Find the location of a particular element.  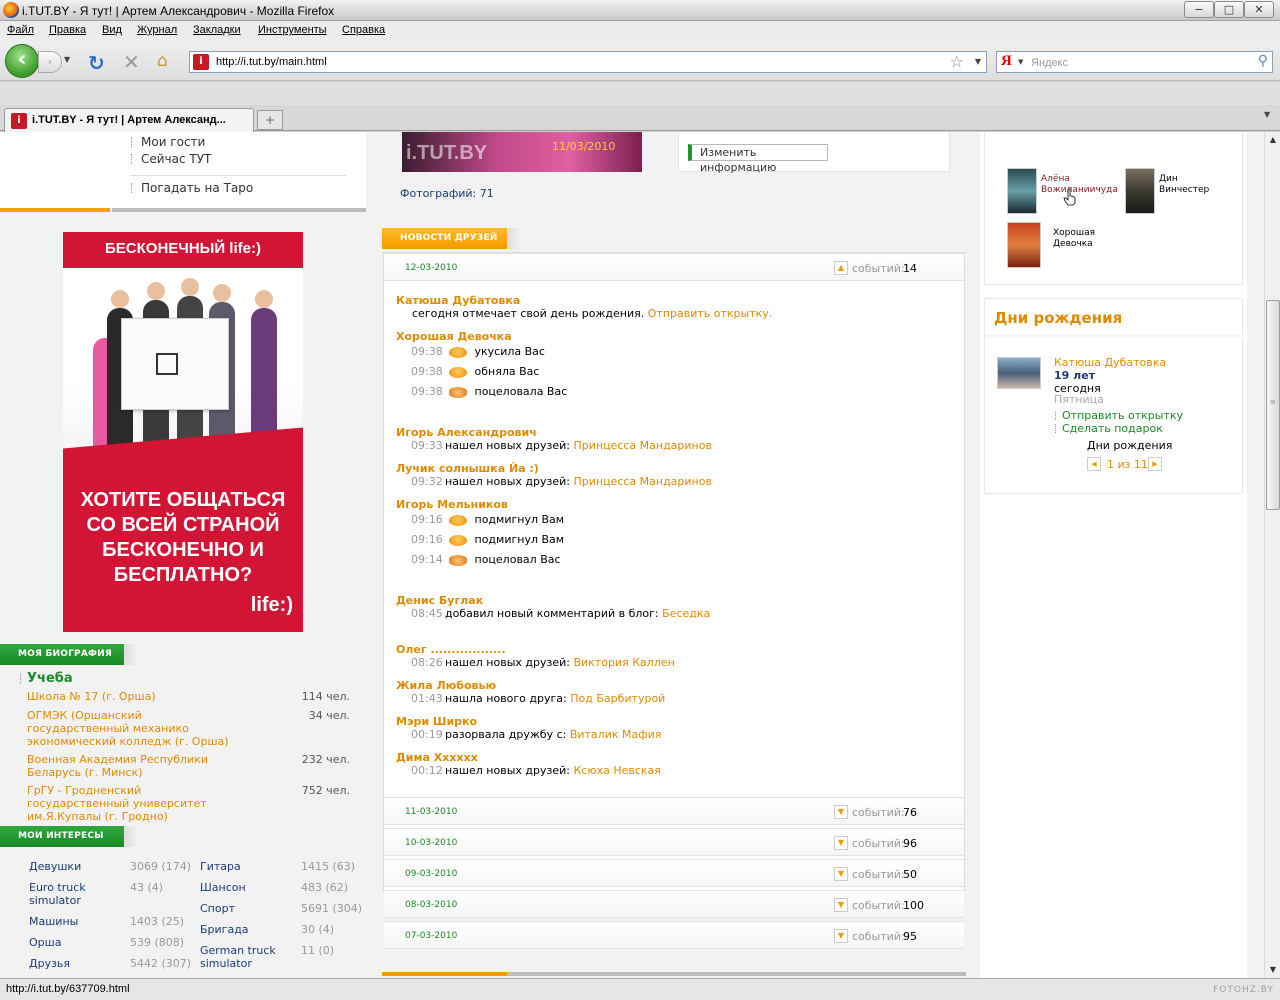

vertical-scrollbar: ▲ ≡ ▼ is located at coordinates (1272, 555).